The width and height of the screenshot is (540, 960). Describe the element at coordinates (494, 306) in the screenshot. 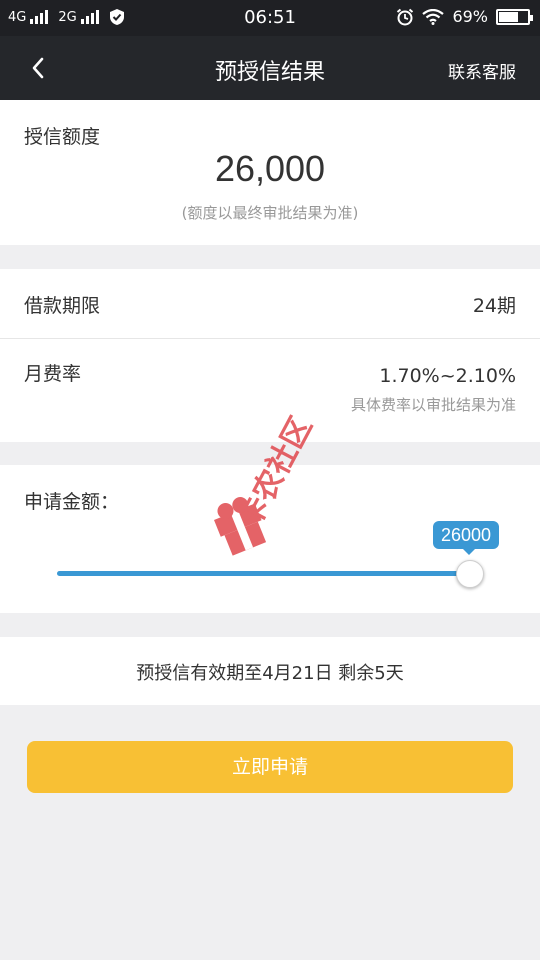

I see `loan-period-value: 24期` at that location.